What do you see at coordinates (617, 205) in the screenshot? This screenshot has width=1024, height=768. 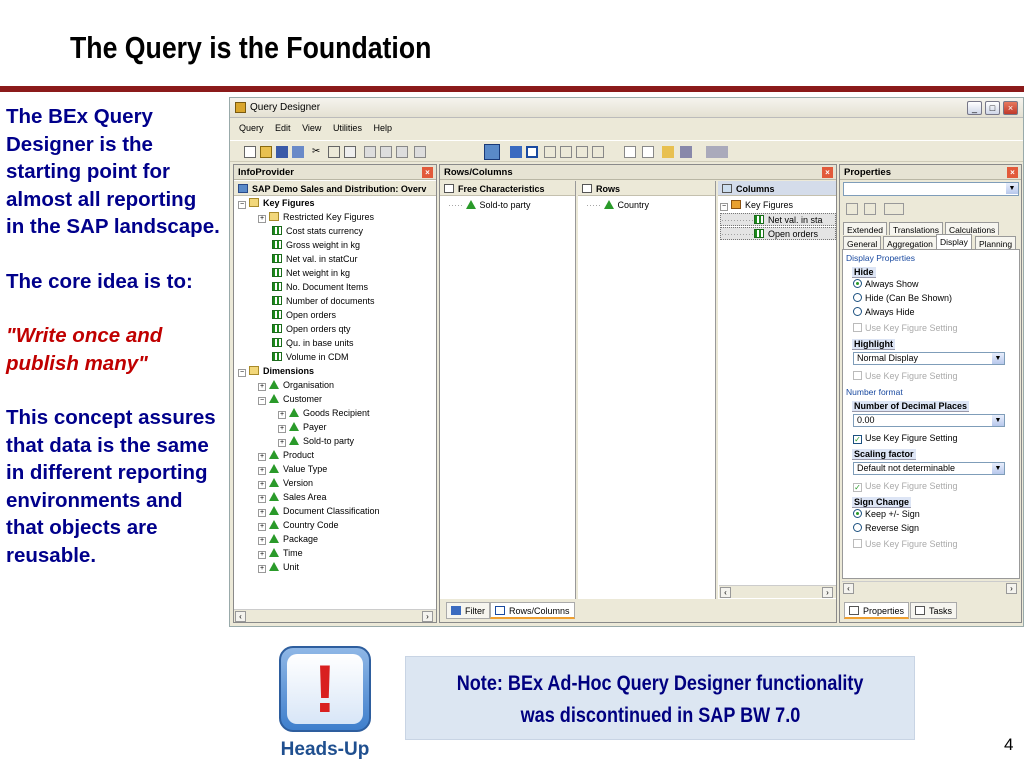 I see `row-item: ····· Country` at bounding box center [617, 205].